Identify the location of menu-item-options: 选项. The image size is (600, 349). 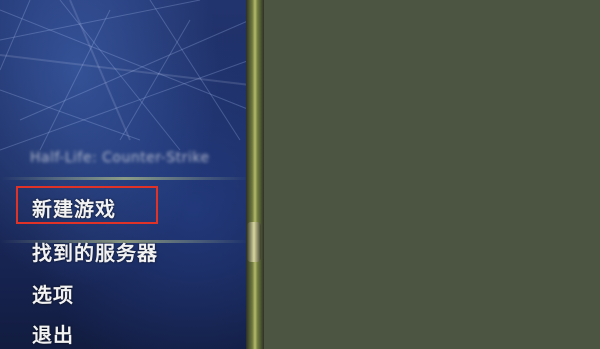
(53, 293).